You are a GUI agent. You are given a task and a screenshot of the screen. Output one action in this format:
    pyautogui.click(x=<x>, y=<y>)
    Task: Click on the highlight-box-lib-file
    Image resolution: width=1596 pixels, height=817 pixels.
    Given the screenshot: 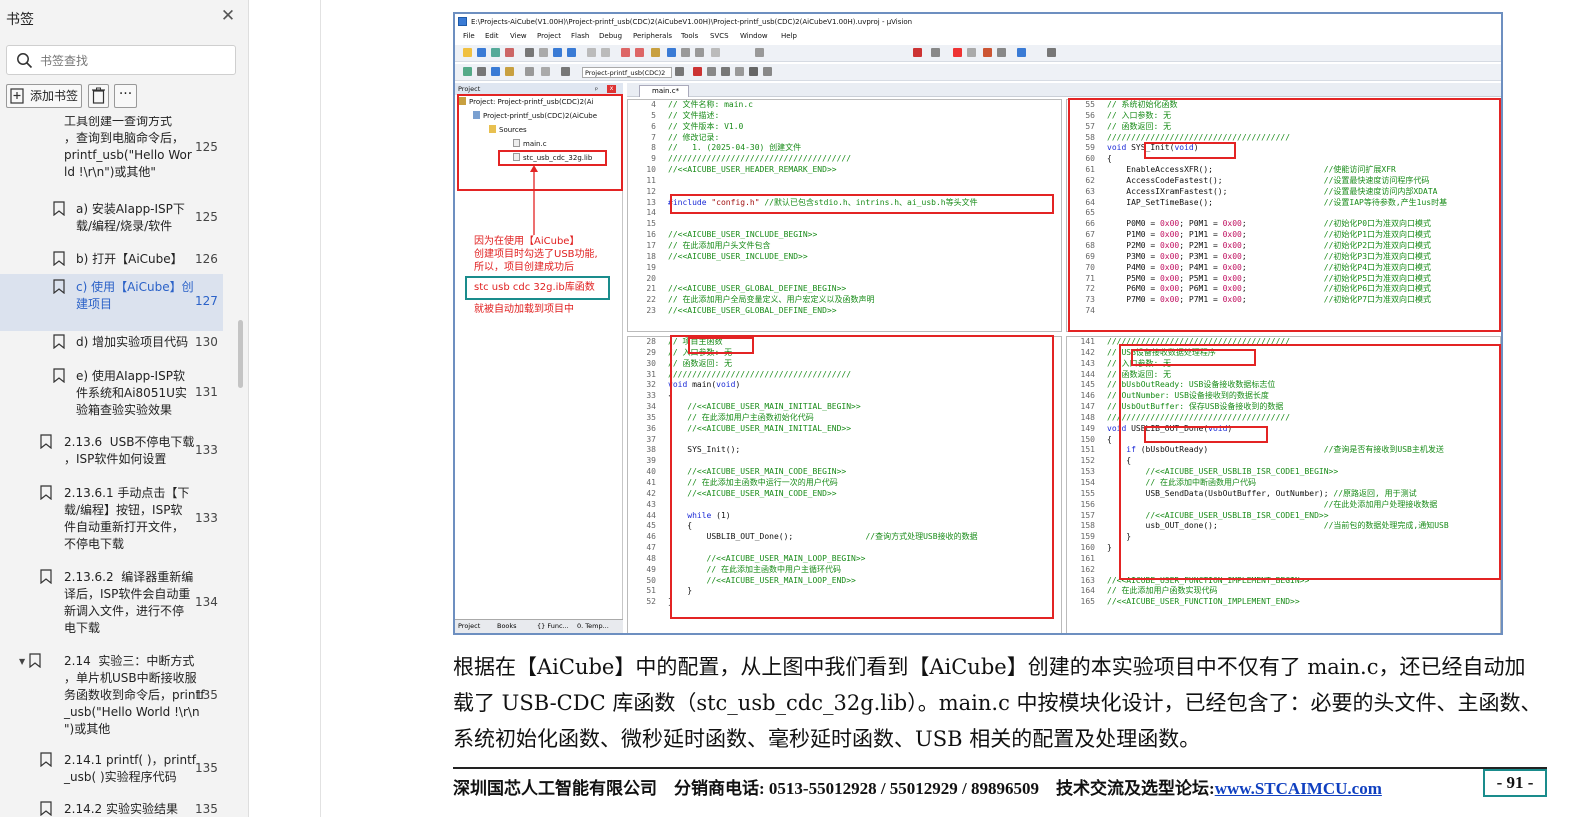 What is the action you would take?
    pyautogui.click(x=552, y=158)
    